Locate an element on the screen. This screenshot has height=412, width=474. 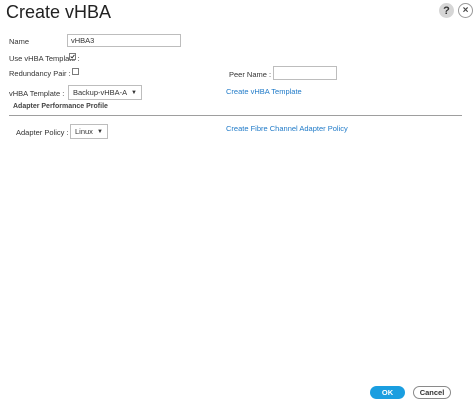
adapter-policy-select: Linux ▼ is located at coordinates (89, 131).